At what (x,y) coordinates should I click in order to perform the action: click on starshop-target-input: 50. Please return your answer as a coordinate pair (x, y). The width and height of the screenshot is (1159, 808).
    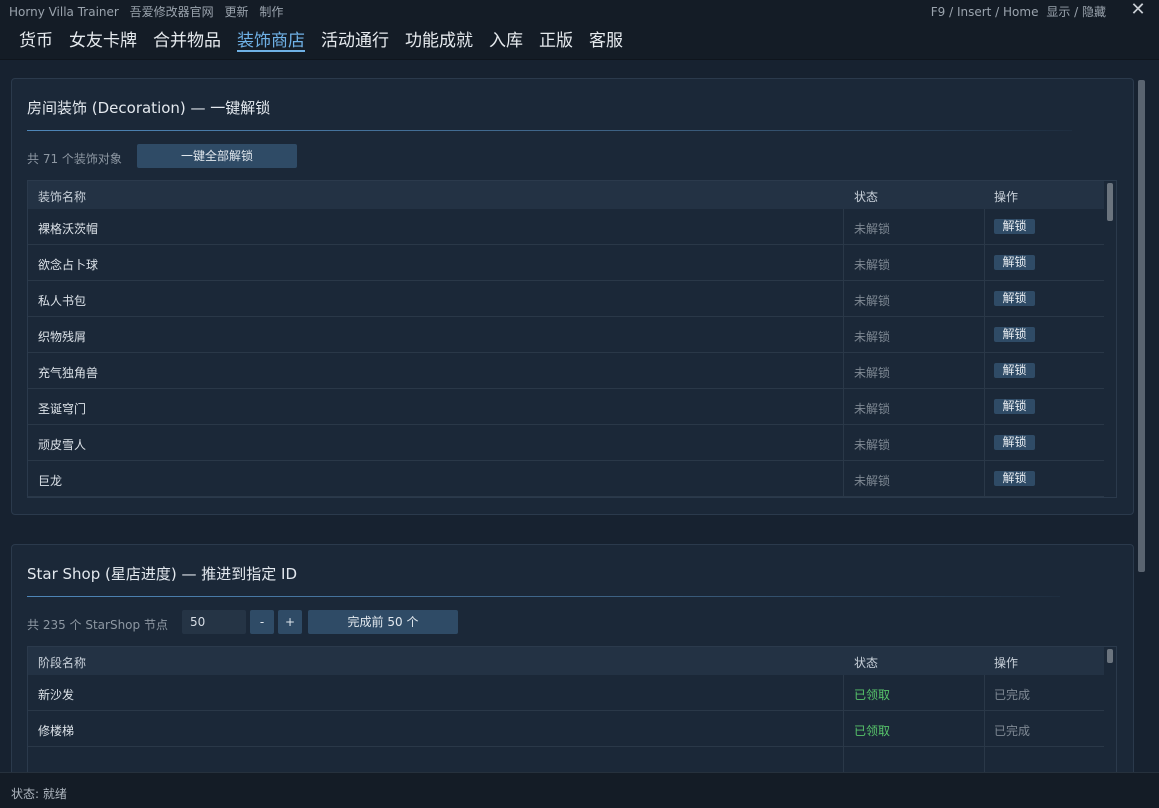
    Looking at the image, I should click on (214, 622).